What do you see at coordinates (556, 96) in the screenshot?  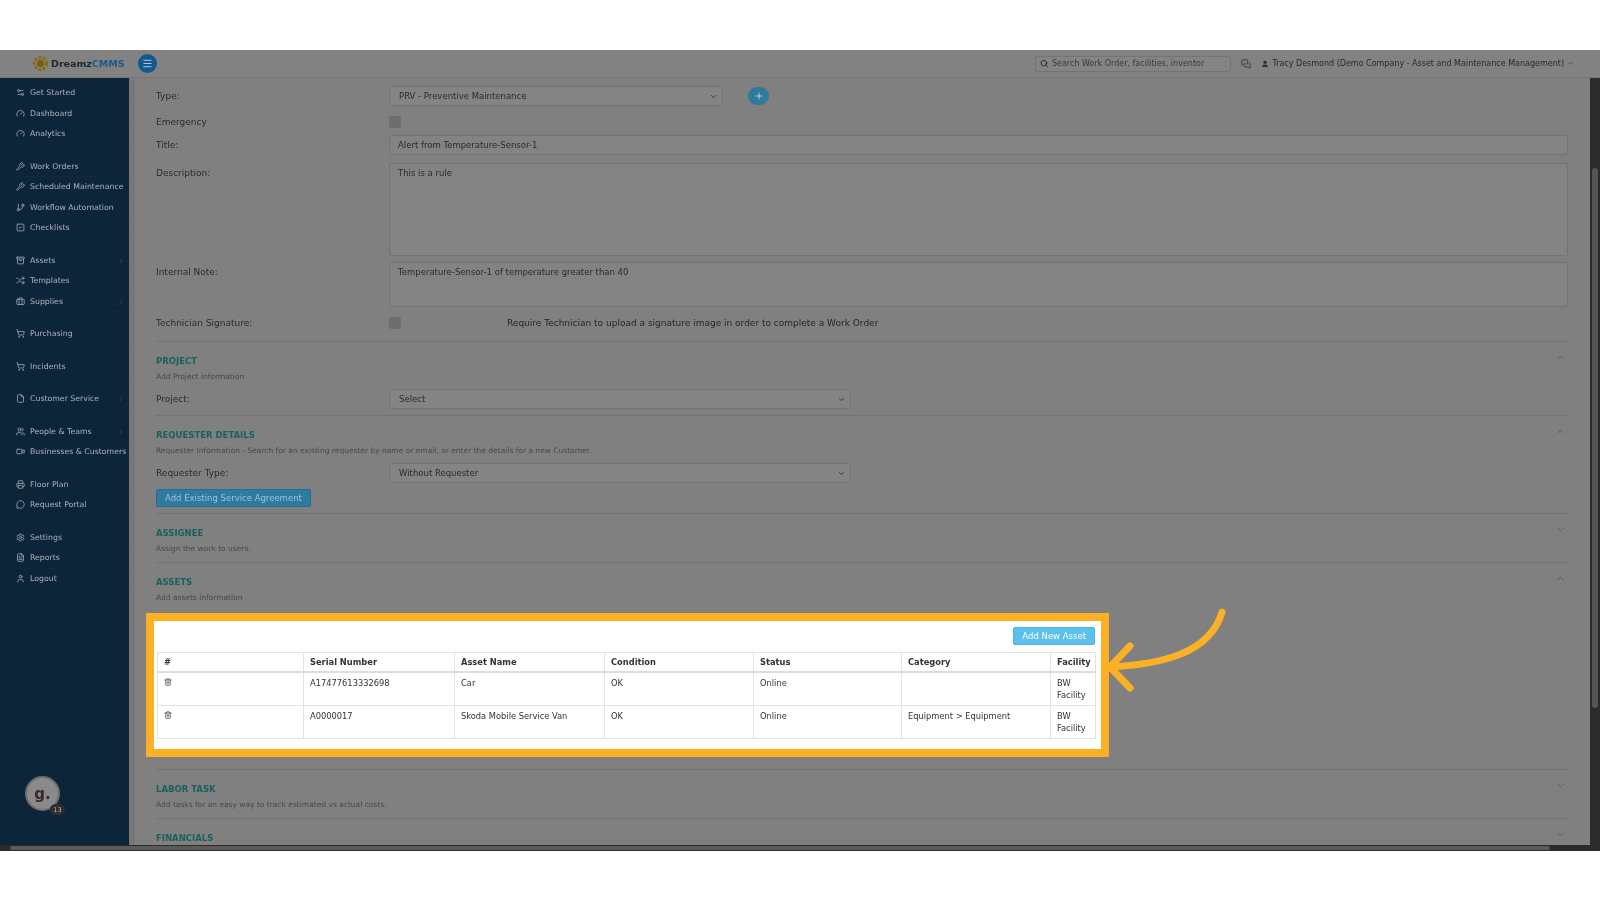 I see `type-select: PRV - Preventive Maintenance` at bounding box center [556, 96].